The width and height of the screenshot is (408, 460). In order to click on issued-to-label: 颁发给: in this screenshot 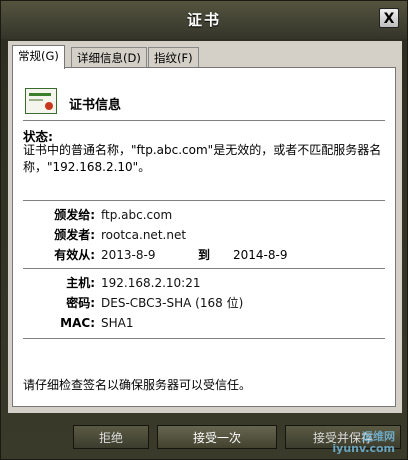, I will do `click(74, 215)`.